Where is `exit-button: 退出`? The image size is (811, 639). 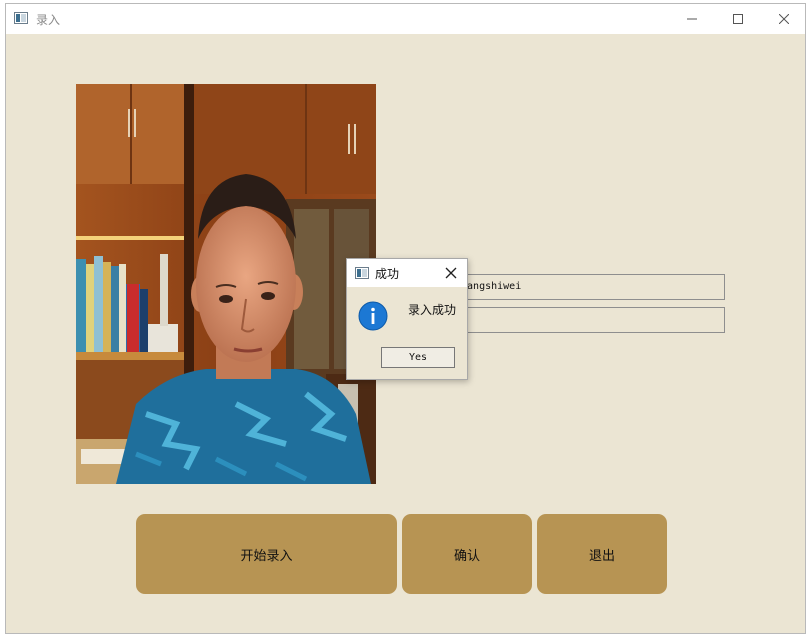 exit-button: 退出 is located at coordinates (602, 554).